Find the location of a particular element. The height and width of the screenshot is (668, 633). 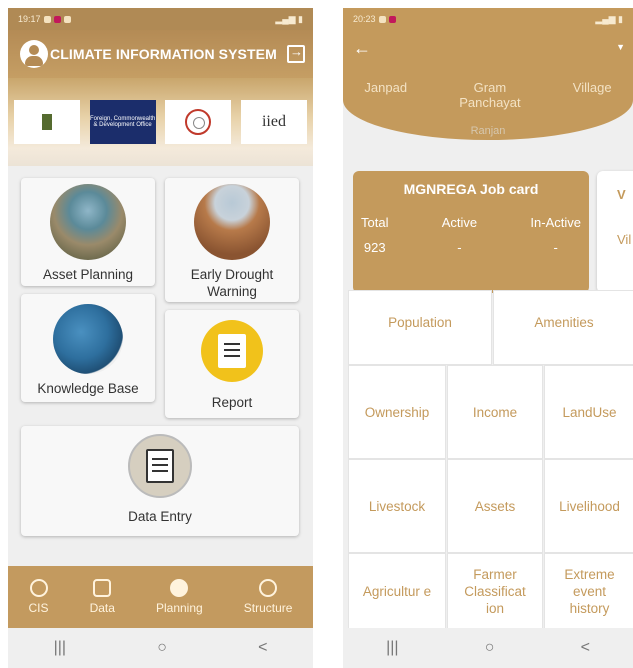

planning-icon is located at coordinates (179, 588).